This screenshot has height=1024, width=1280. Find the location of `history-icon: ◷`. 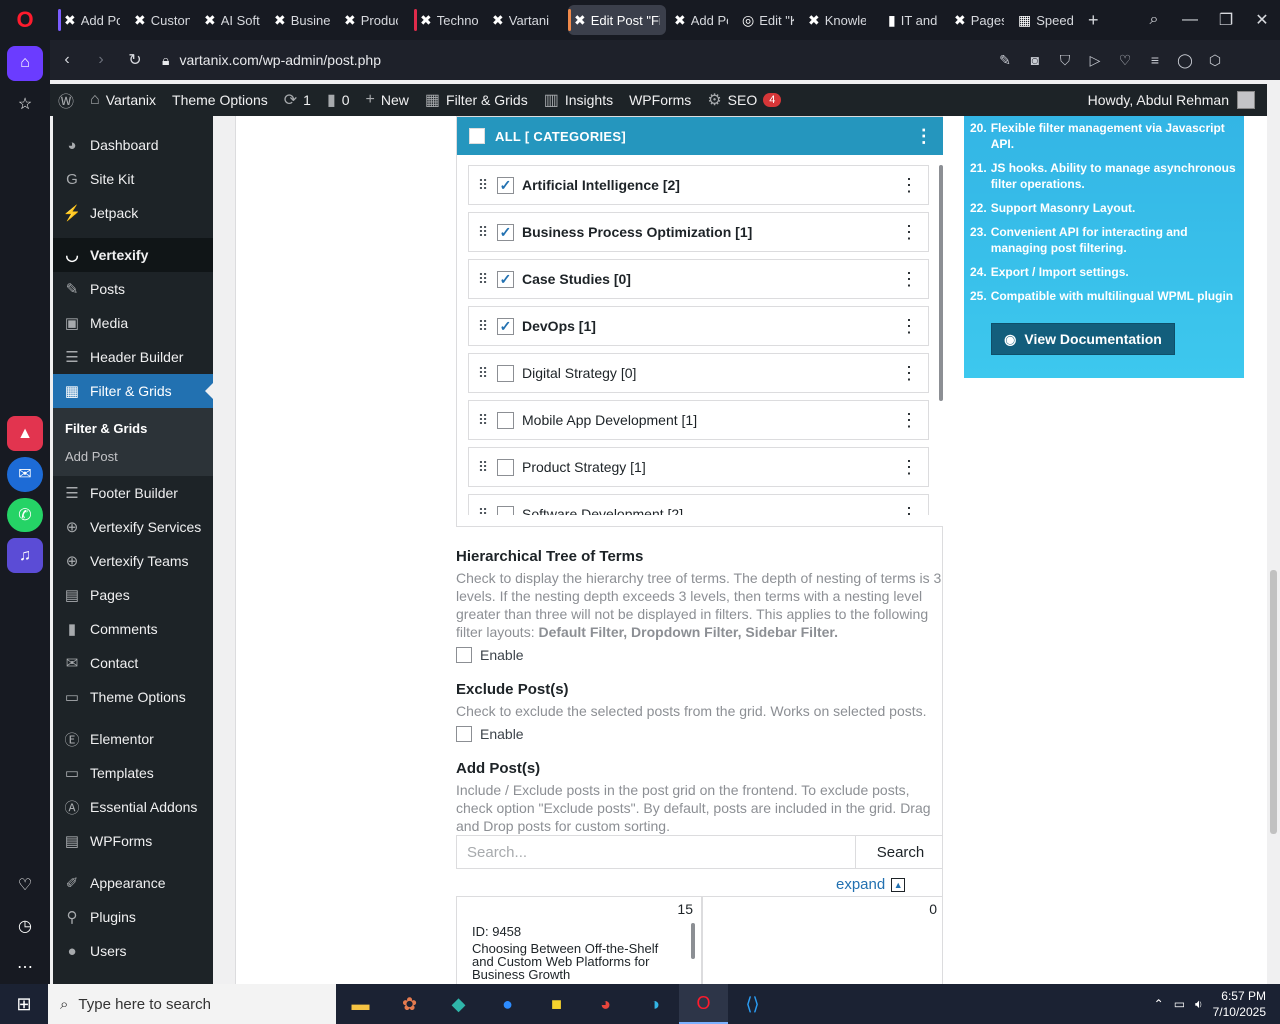

history-icon: ◷ is located at coordinates (25, 926).